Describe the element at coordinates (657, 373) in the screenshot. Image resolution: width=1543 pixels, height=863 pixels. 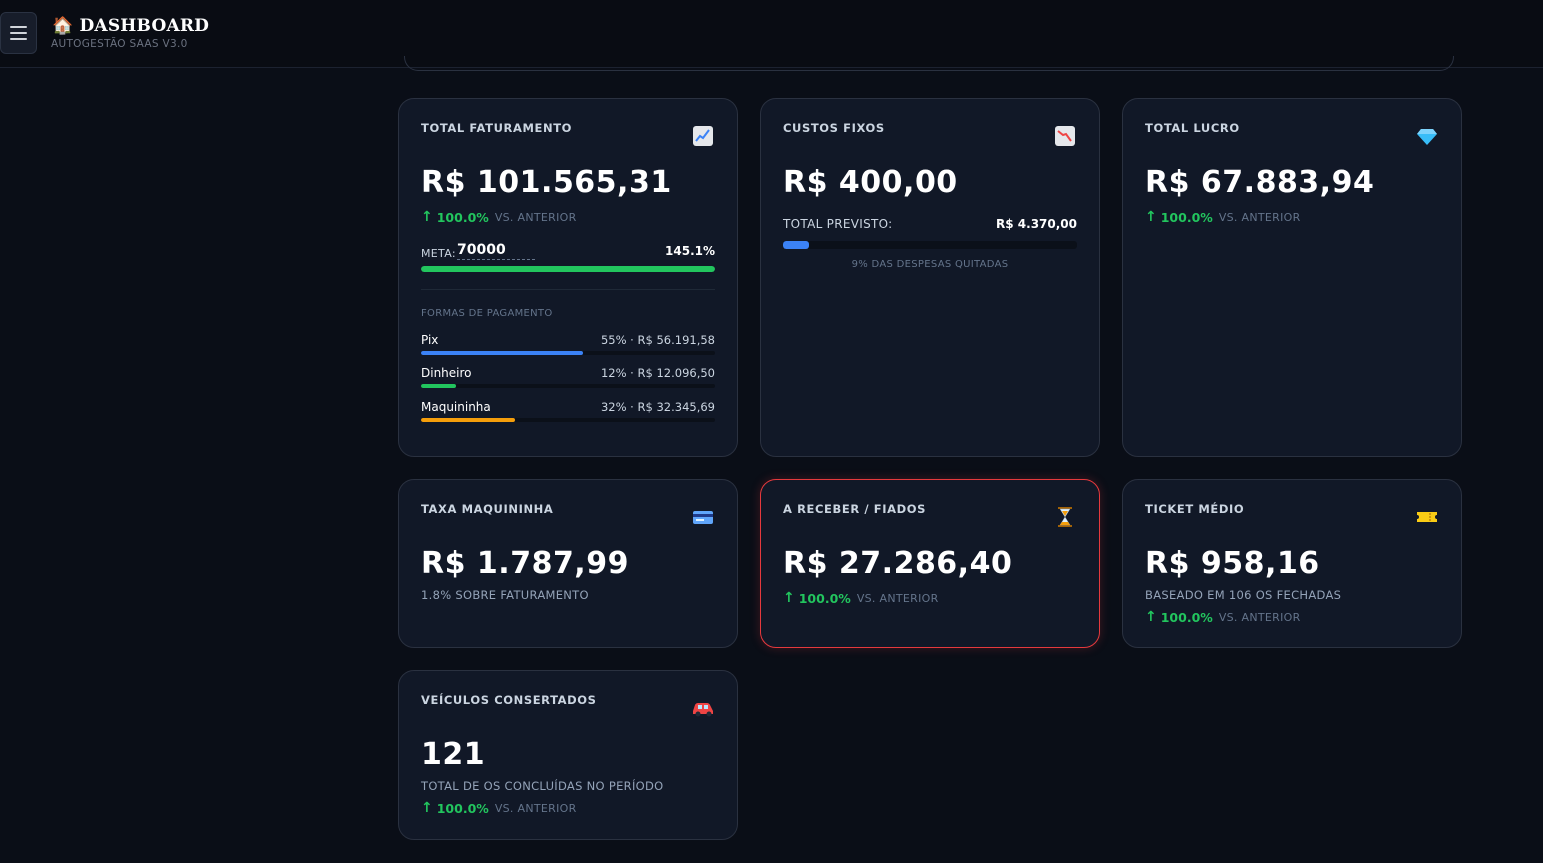
I see `payment-detail: 12% · R$ 12.096,50` at that location.